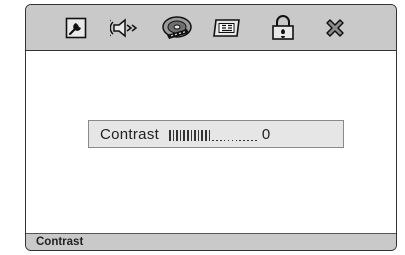 This screenshot has width=405, height=255. I want to click on close-icon, so click(335, 28).